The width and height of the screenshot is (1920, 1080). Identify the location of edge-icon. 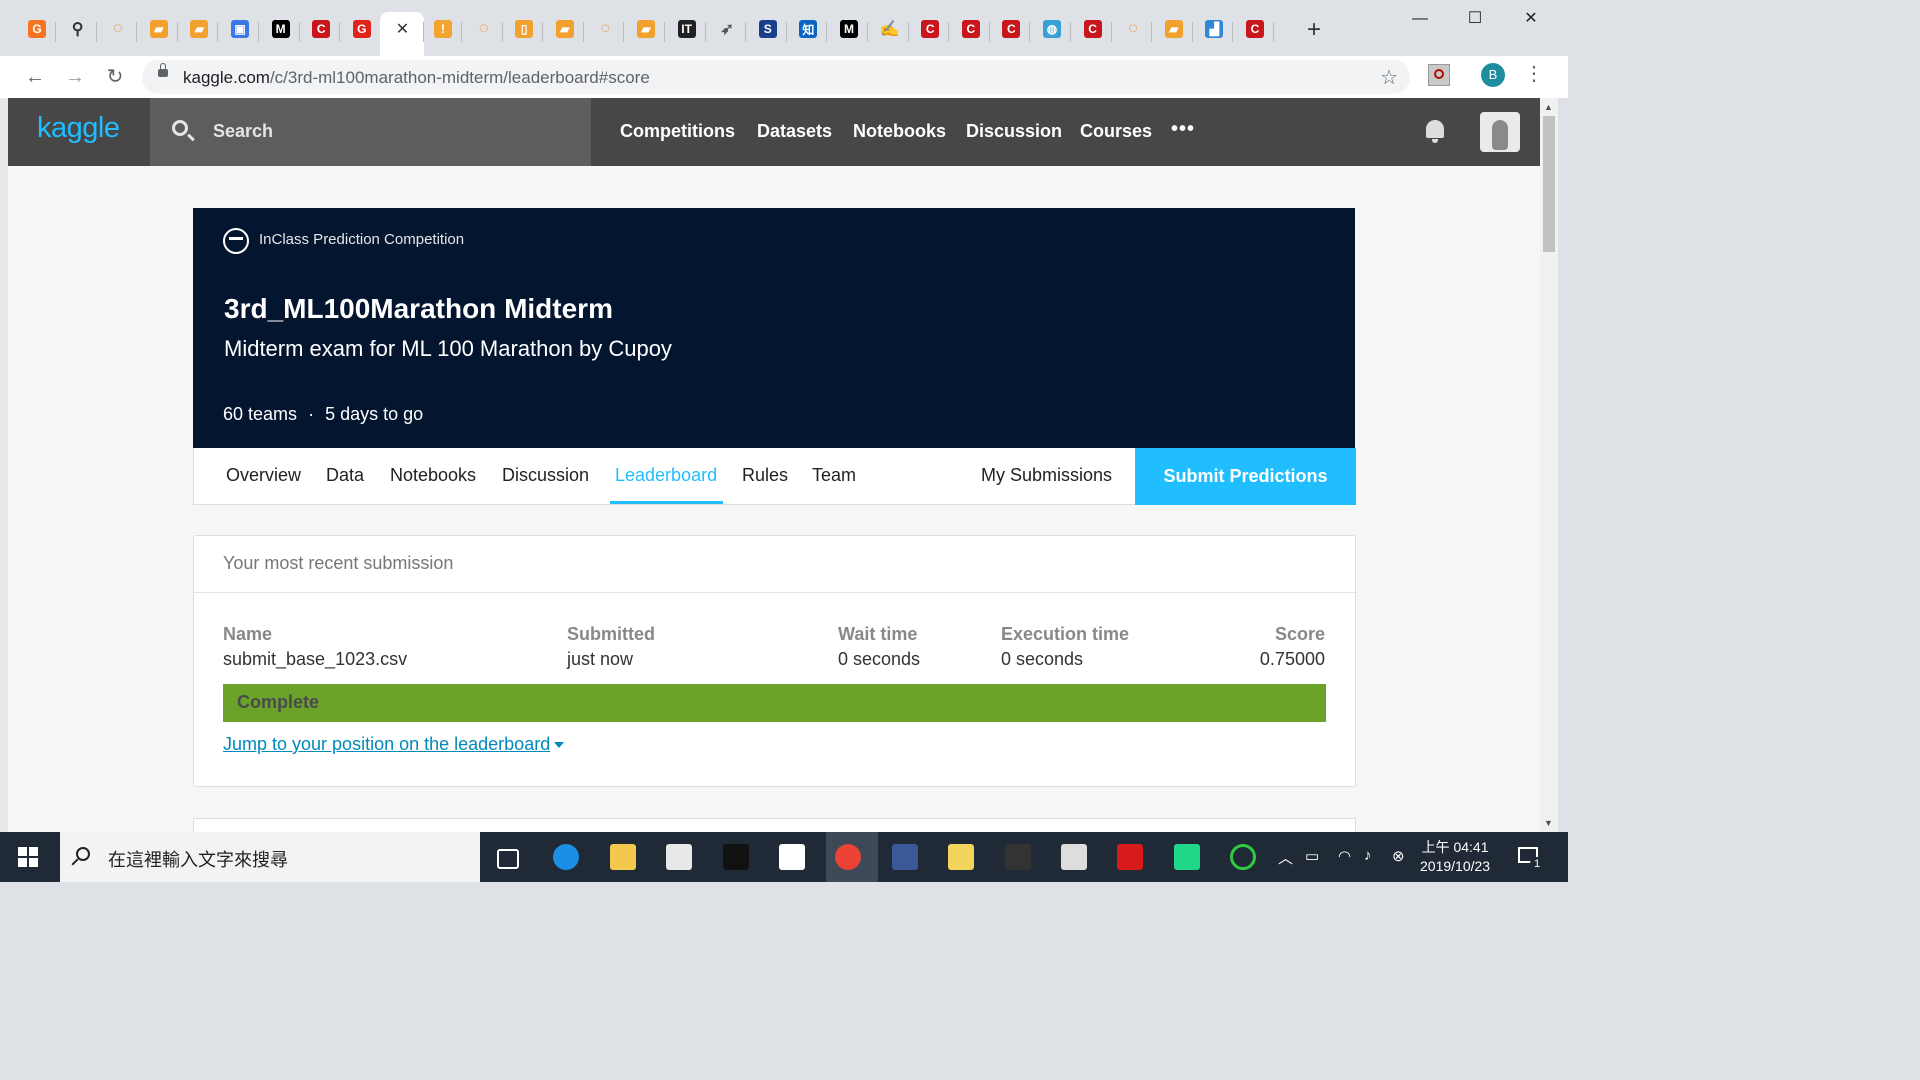
(566, 857).